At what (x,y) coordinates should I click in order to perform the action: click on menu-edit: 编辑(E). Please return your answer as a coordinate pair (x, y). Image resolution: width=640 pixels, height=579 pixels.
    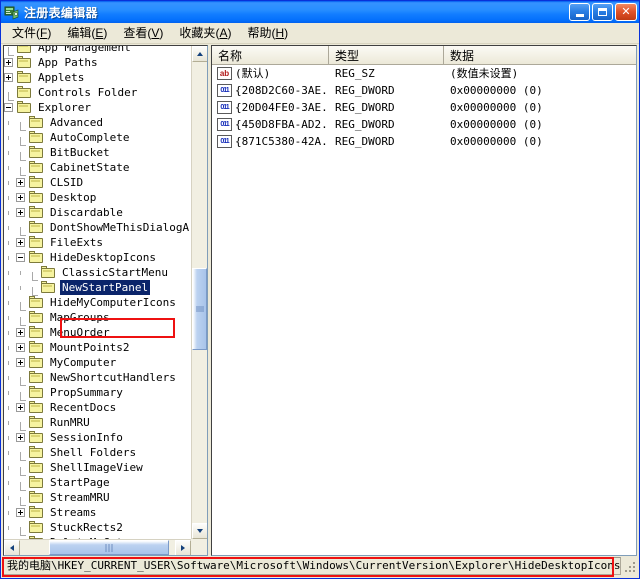
    Looking at the image, I should click on (87, 33).